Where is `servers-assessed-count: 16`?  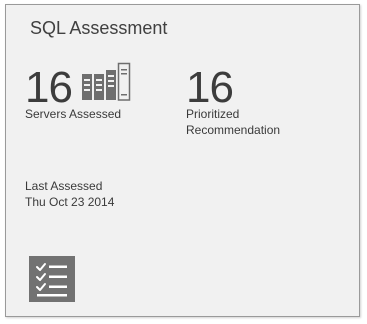
servers-assessed-count: 16 is located at coordinates (49, 87).